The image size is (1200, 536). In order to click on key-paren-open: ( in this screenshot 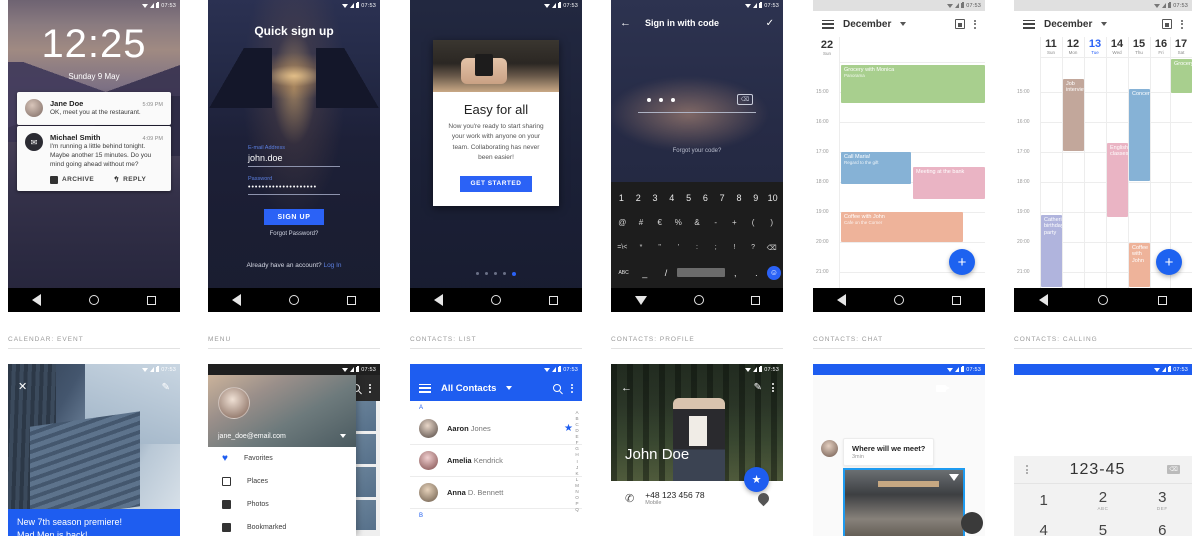, I will do `click(753, 222)`.